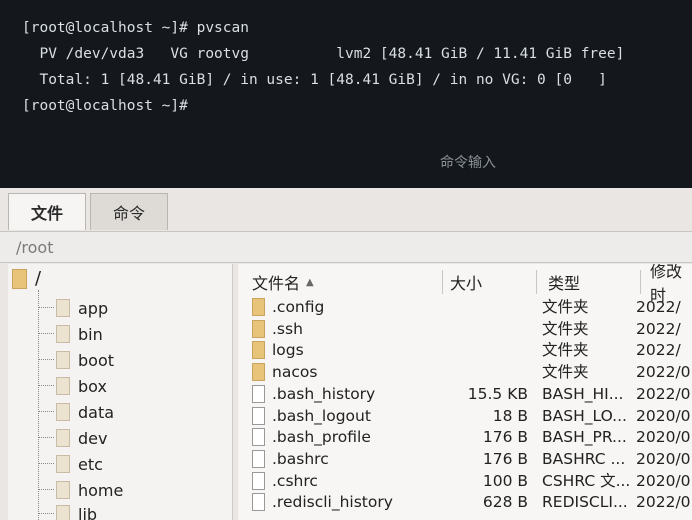 The width and height of the screenshot is (692, 520). What do you see at coordinates (465, 481) in the screenshot?
I see `file-row: .cshrc 100 B CSHRC 文... 2020/0` at bounding box center [465, 481].